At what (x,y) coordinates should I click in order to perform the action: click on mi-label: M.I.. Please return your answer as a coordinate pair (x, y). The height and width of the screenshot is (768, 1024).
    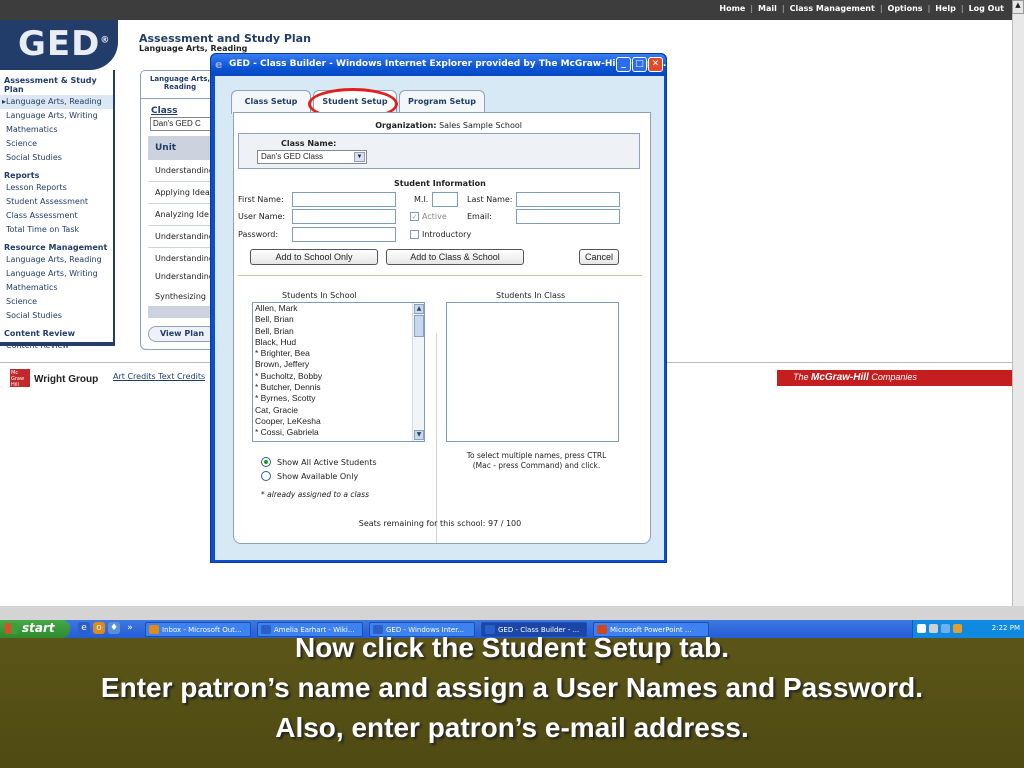
    Looking at the image, I should click on (421, 199).